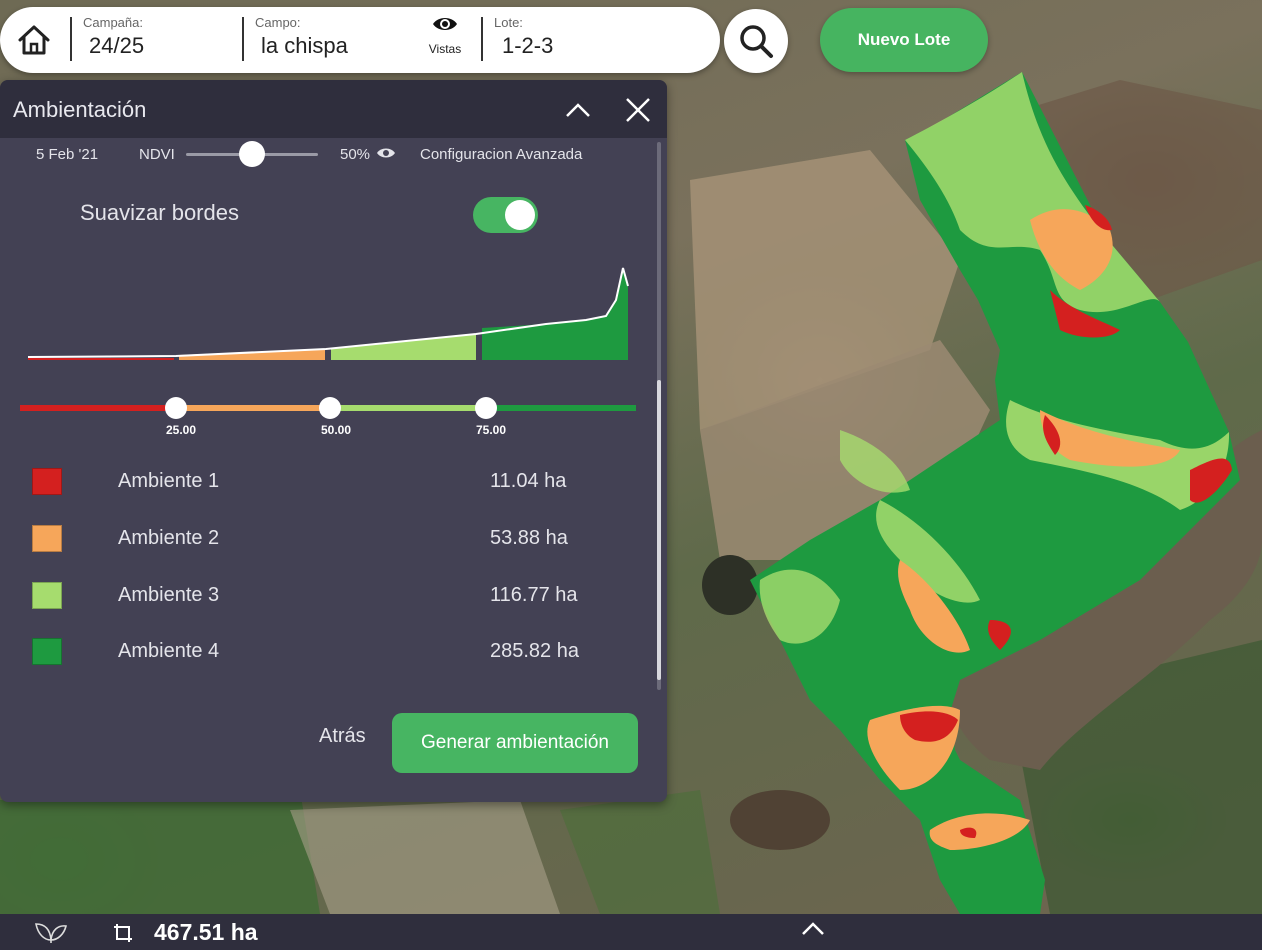  What do you see at coordinates (904, 40) in the screenshot?
I see `nuevo-lote-button: Nuevo Lote` at bounding box center [904, 40].